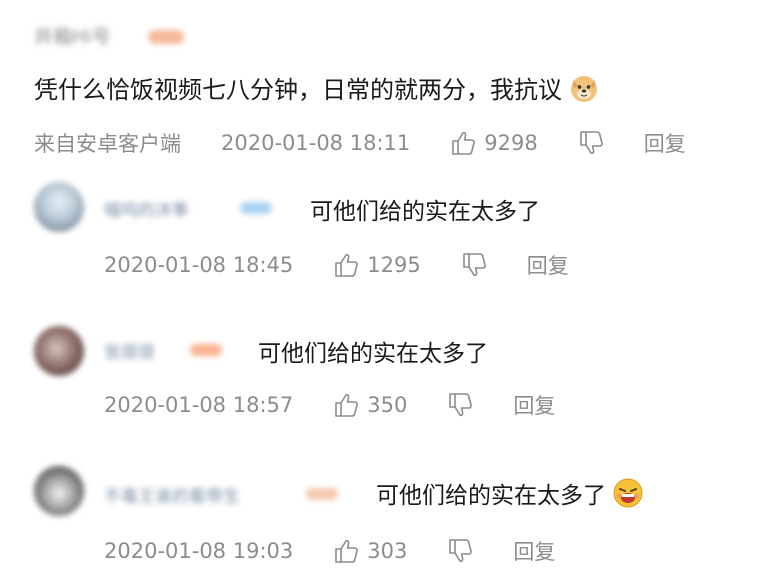  I want to click on username: 喵呜的沐筝, so click(146, 208).